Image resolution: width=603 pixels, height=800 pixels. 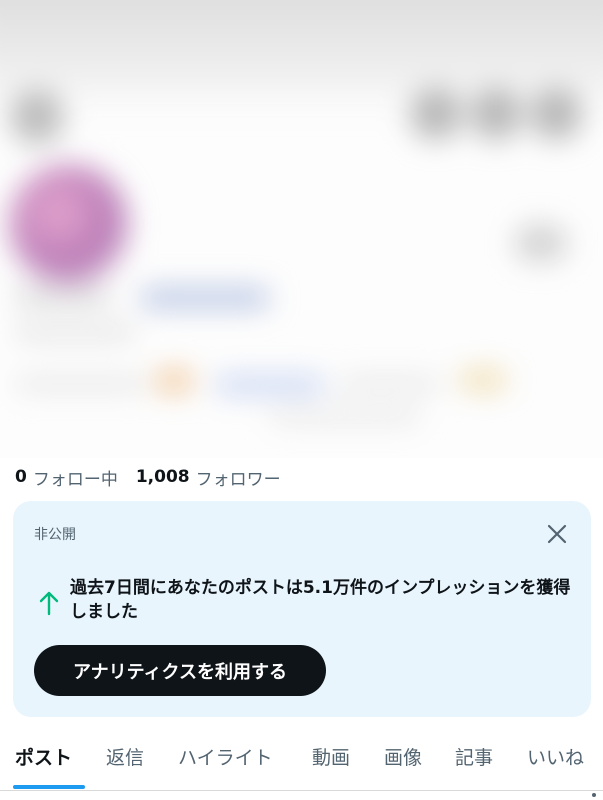 What do you see at coordinates (541, 243) in the screenshot?
I see `edit-profile-button-blurred` at bounding box center [541, 243].